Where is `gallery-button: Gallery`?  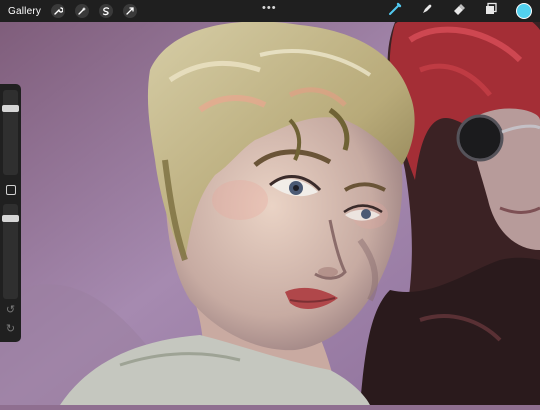
gallery-button: Gallery is located at coordinates (24, 11).